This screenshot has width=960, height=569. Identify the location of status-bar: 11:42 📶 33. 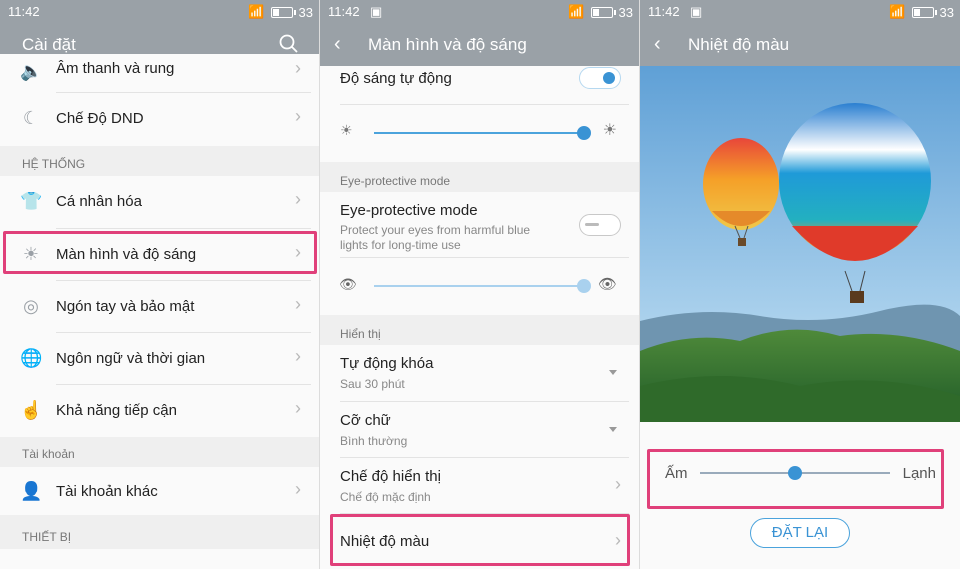
(159, 12).